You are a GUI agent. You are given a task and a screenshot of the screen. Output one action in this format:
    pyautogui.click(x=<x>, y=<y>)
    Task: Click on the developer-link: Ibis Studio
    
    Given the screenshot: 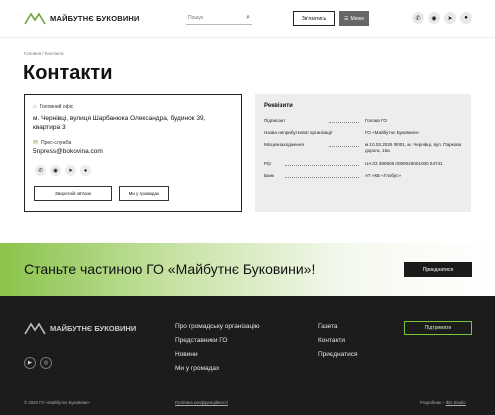 What is the action you would take?
    pyautogui.click(x=456, y=402)
    